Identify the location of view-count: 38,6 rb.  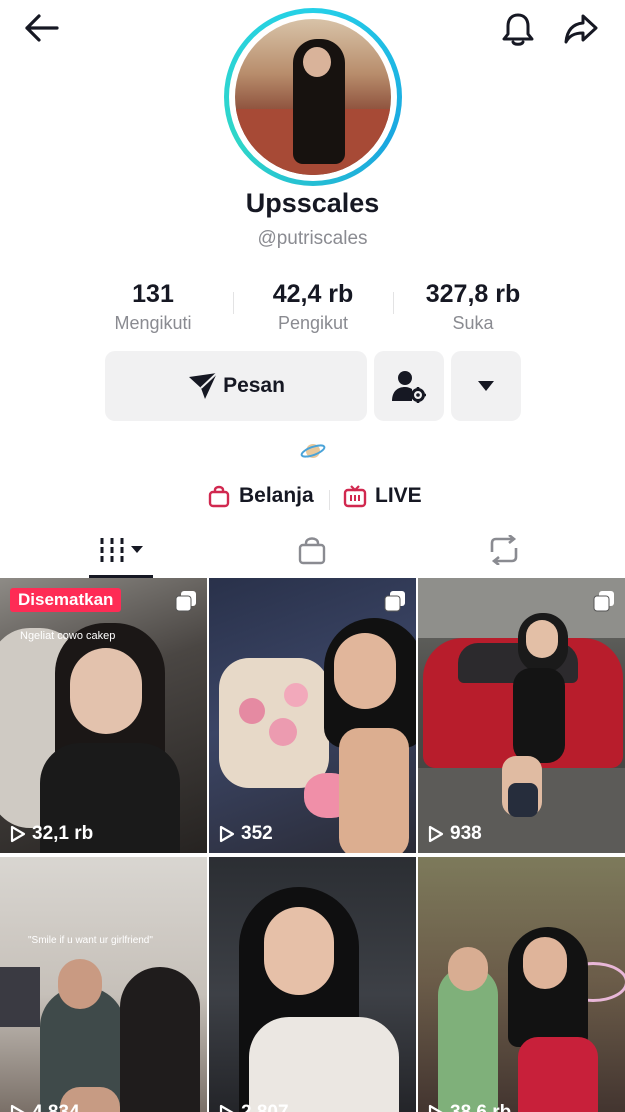
(469, 1107).